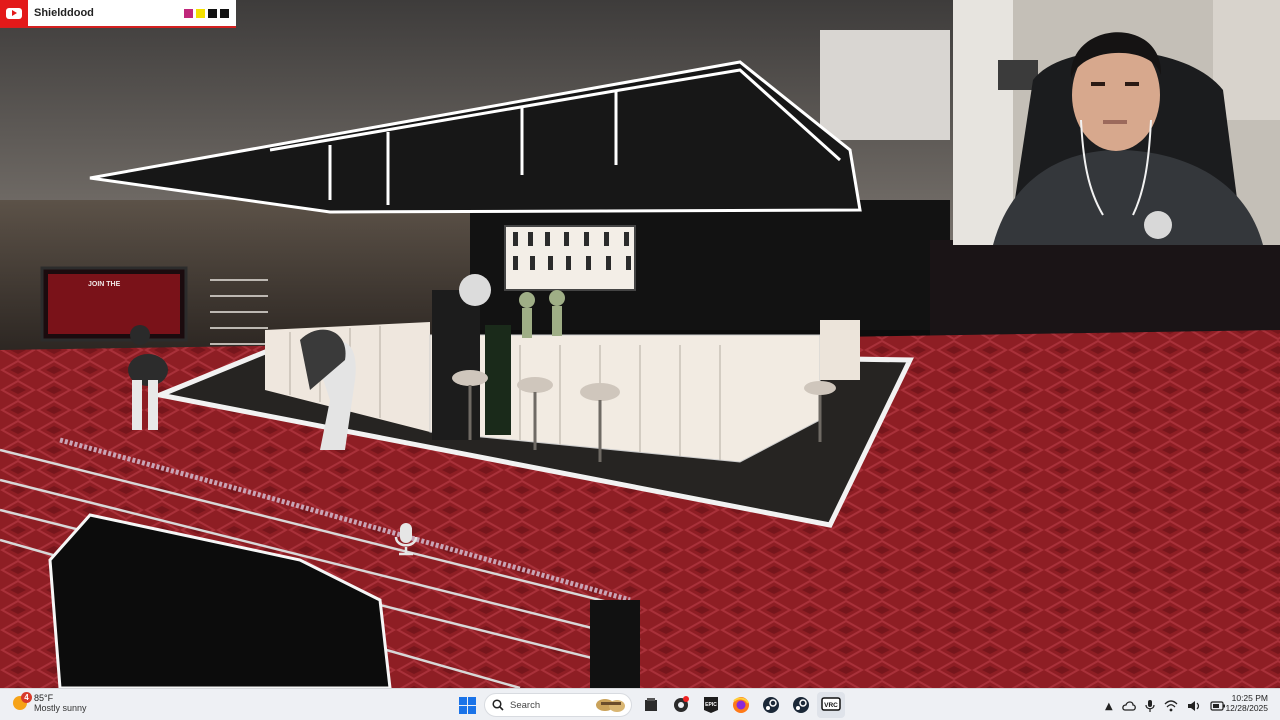 This screenshot has width=1280, height=720. What do you see at coordinates (60, 708) in the screenshot?
I see `weather-description: Mostly sunny` at bounding box center [60, 708].